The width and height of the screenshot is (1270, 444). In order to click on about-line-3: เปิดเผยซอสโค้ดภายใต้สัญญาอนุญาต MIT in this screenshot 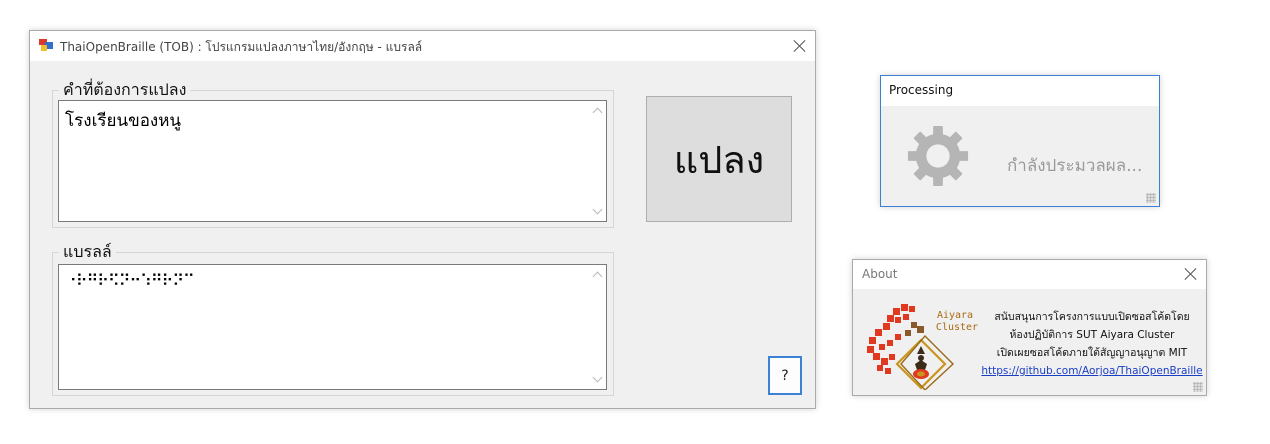, I will do `click(1092, 353)`.